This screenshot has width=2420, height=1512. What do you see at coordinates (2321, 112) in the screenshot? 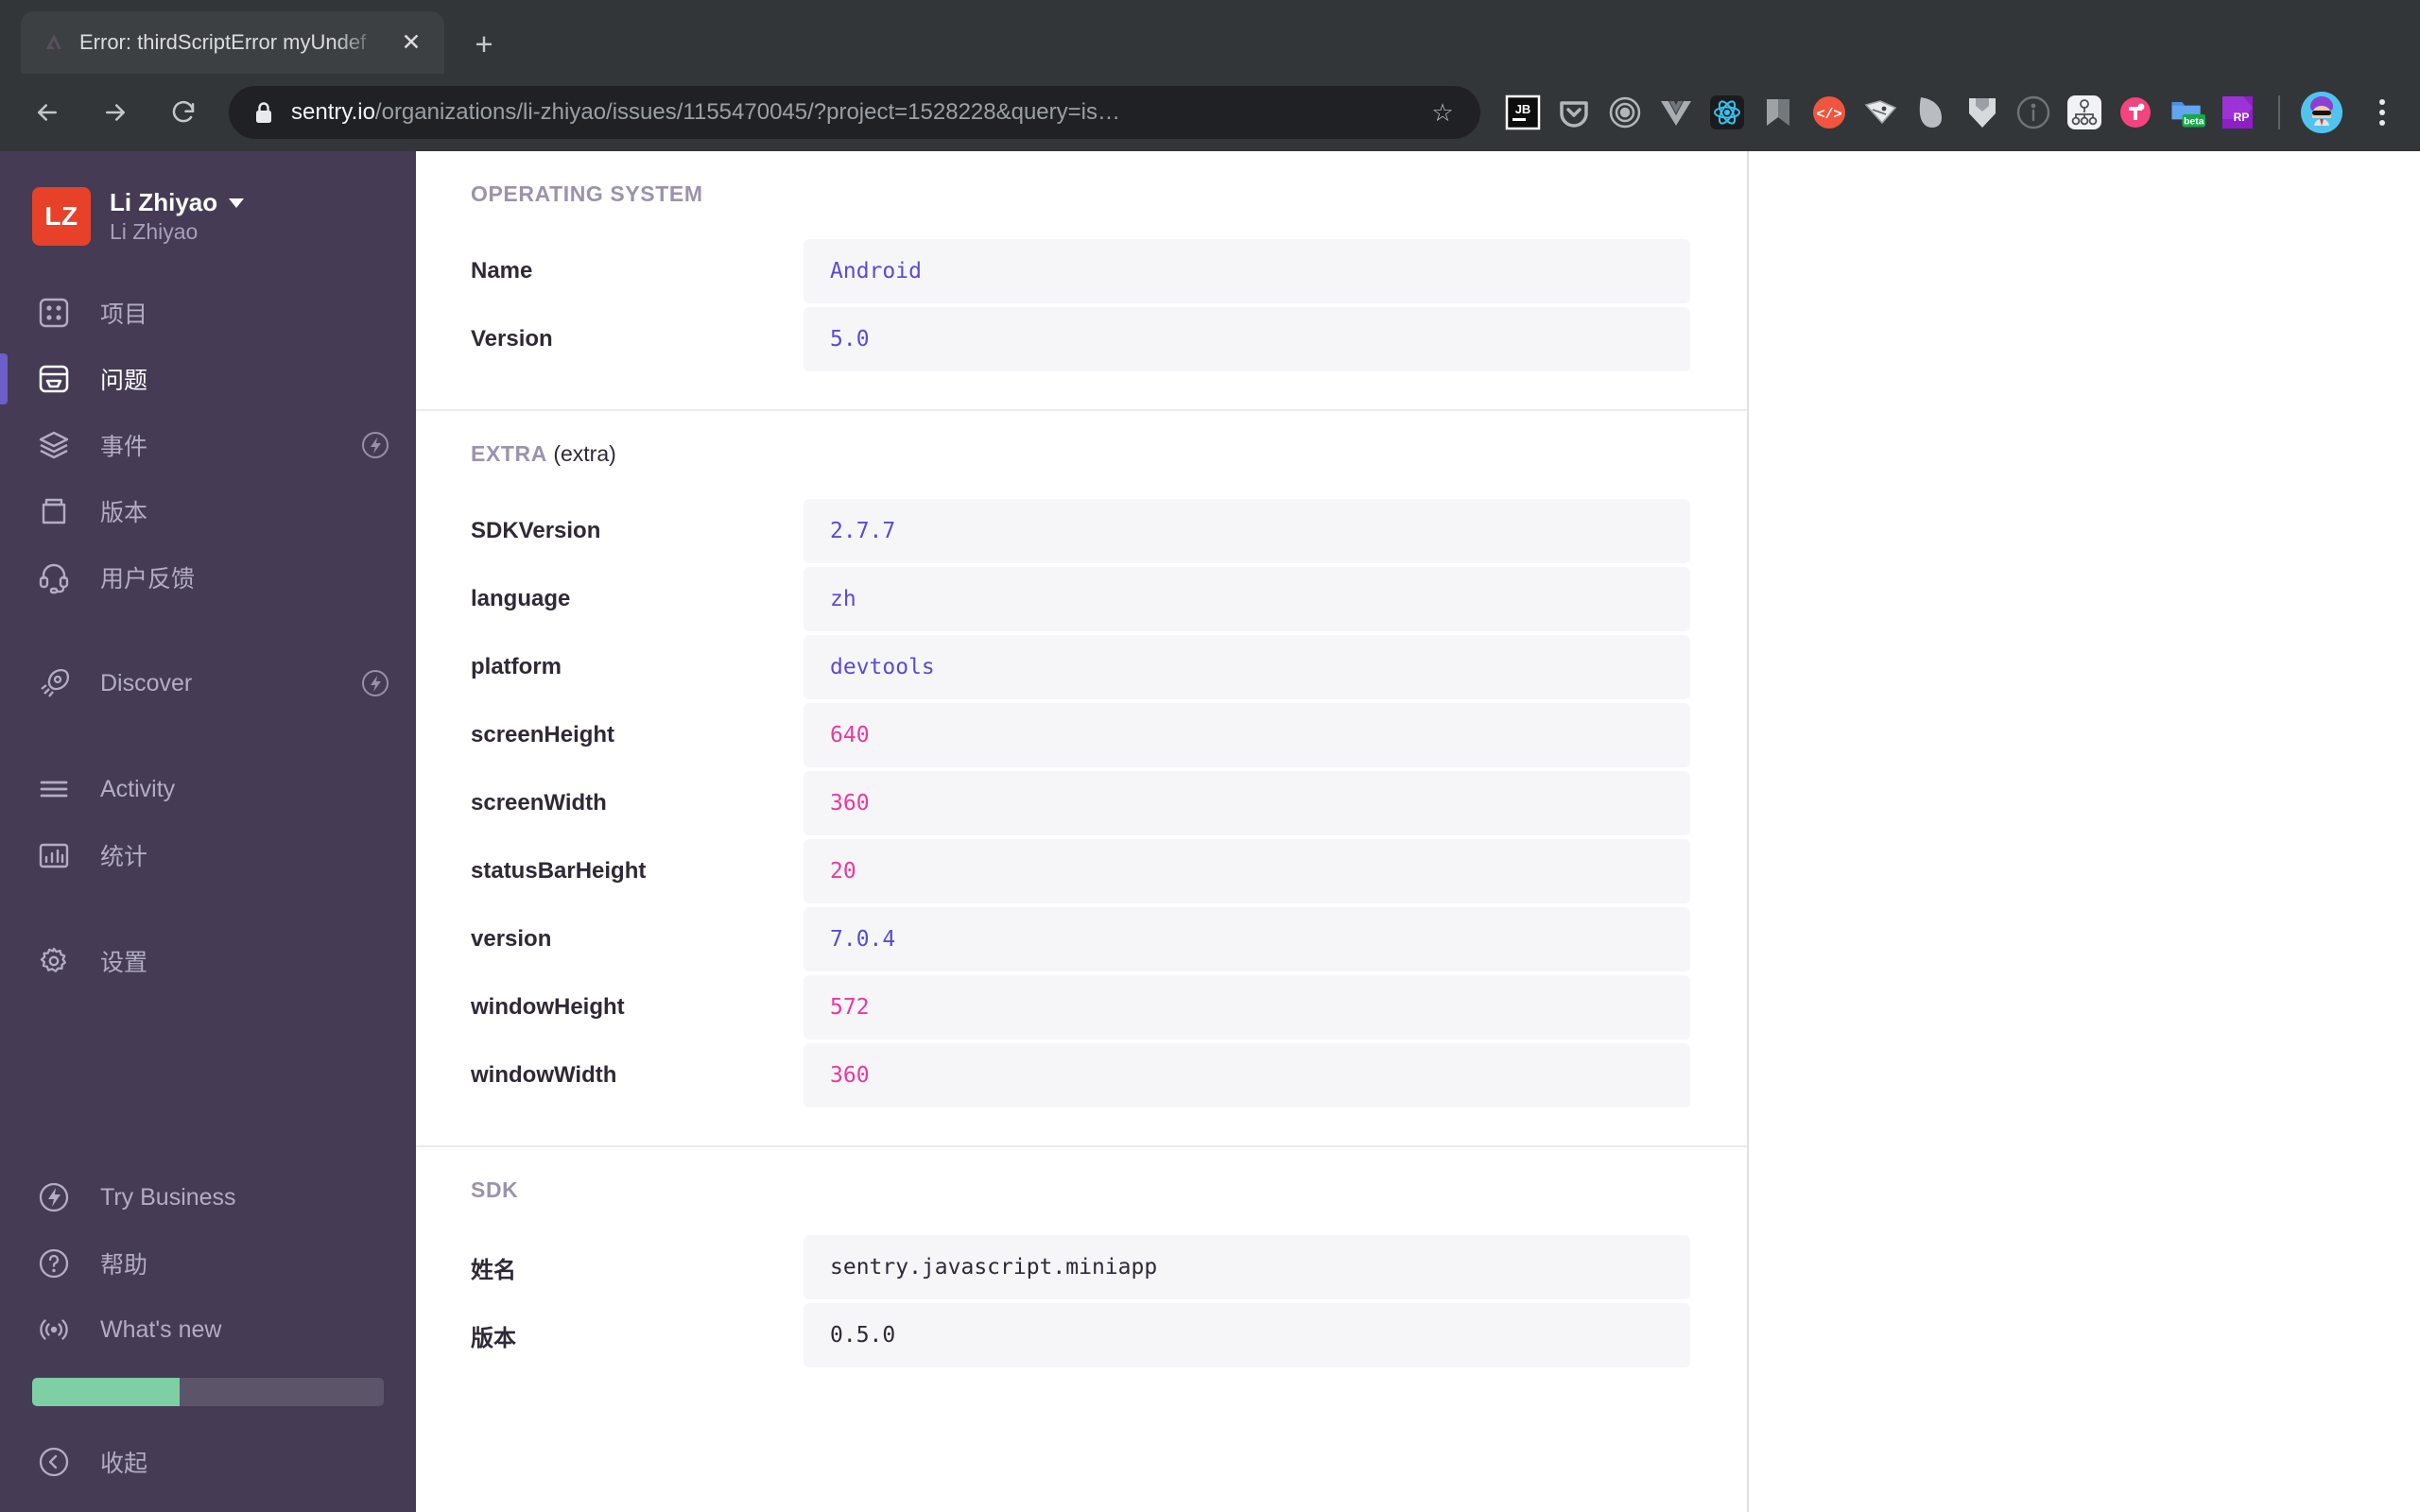
I see `user-avatar` at bounding box center [2321, 112].